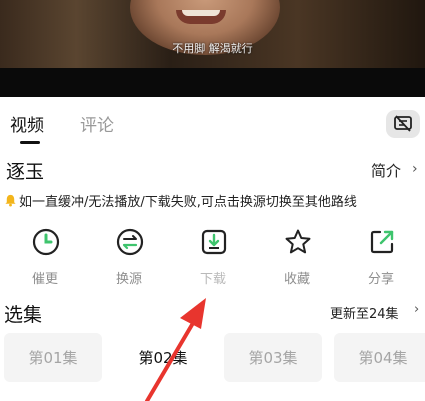 The height and width of the screenshot is (401, 425). What do you see at coordinates (212, 279) in the screenshot?
I see `download-label: 下载` at bounding box center [212, 279].